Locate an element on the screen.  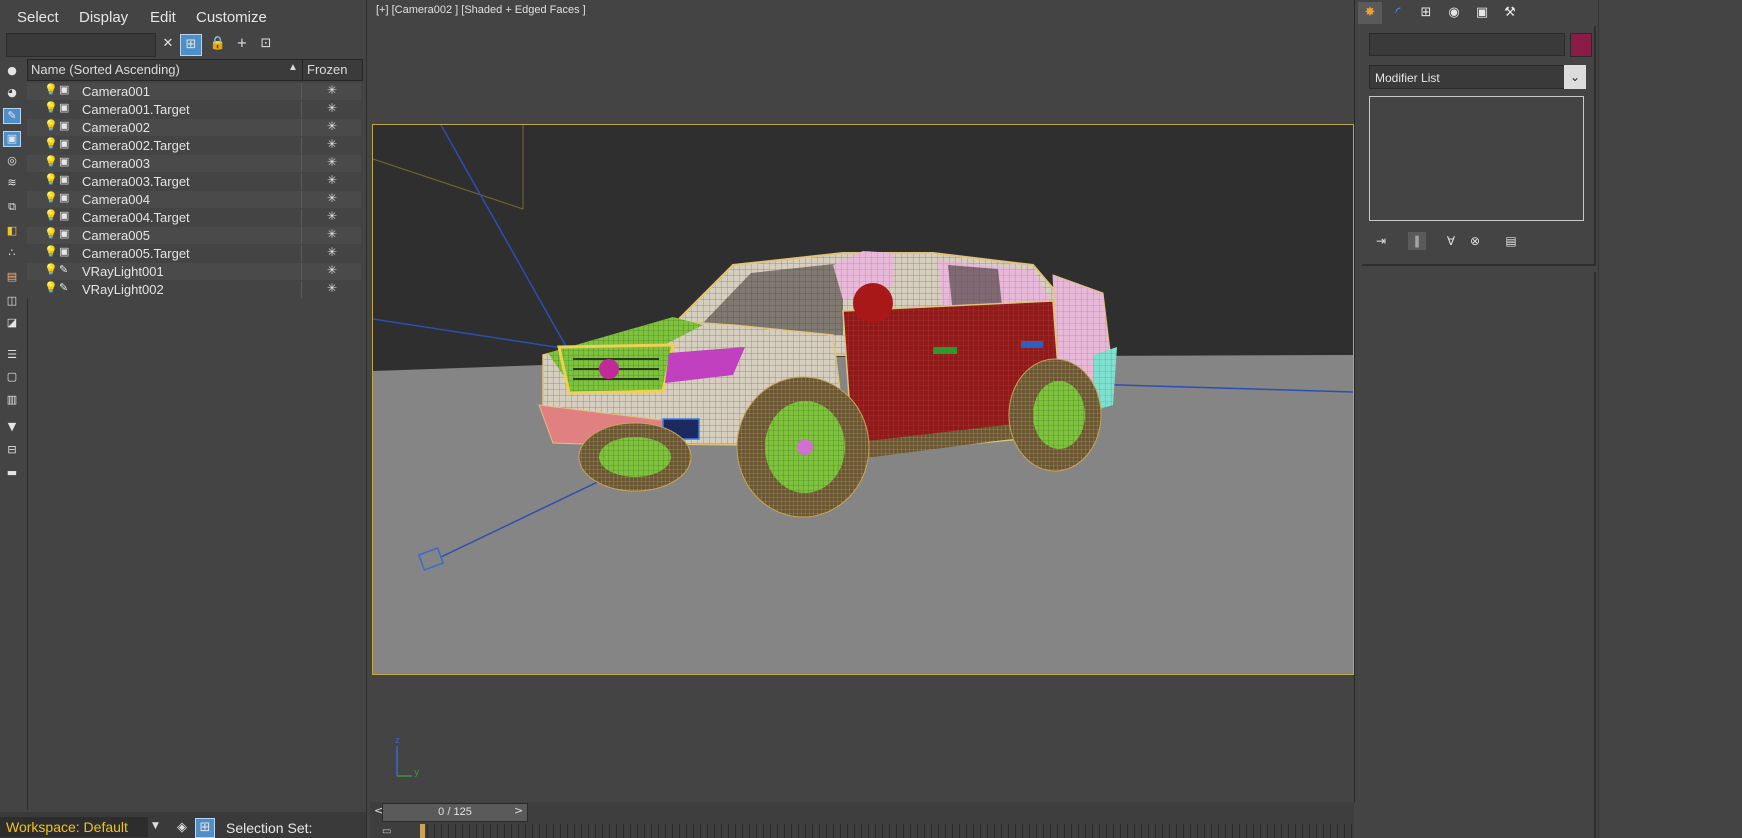
chevron-down-icon: ⌄ is located at coordinates (1575, 77).